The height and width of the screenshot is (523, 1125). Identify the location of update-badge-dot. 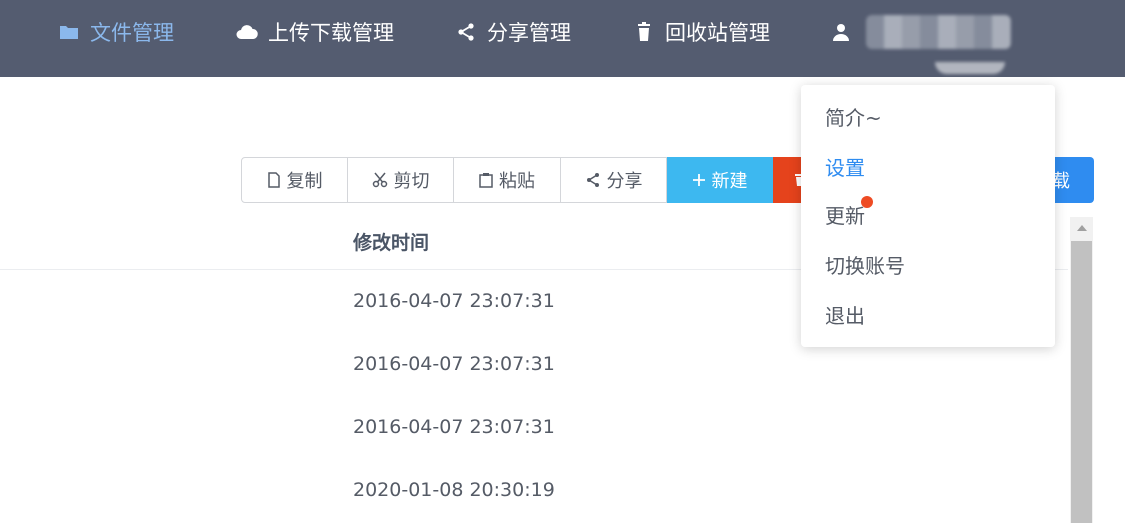
(867, 202).